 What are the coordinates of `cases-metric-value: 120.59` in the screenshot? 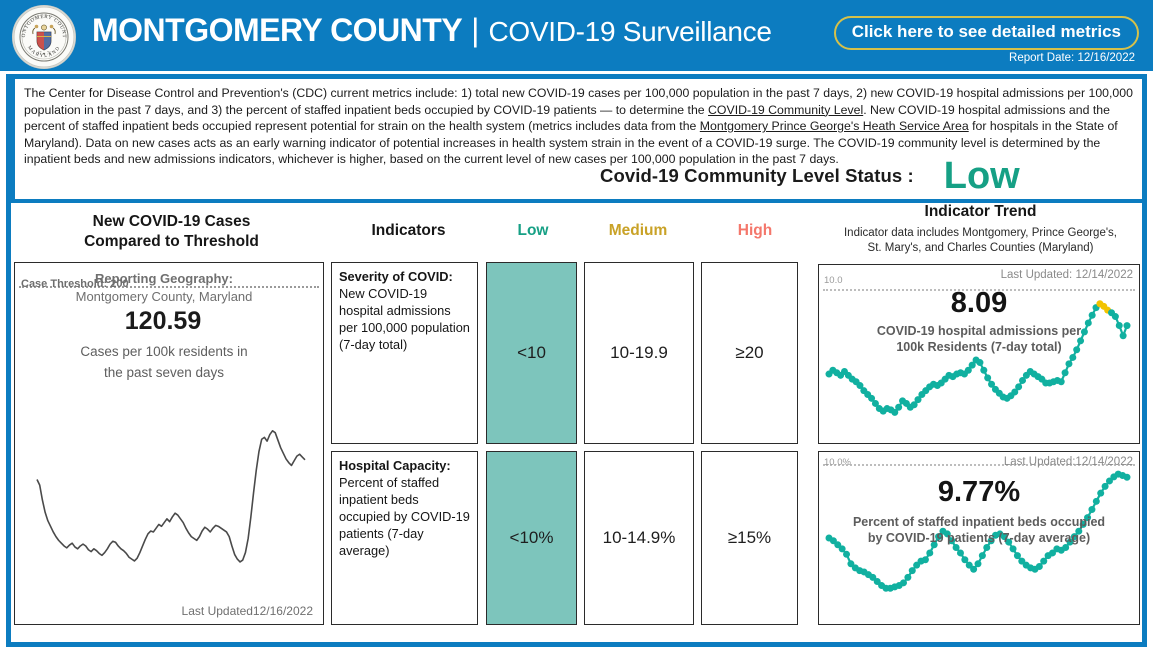 It's located at (163, 321).